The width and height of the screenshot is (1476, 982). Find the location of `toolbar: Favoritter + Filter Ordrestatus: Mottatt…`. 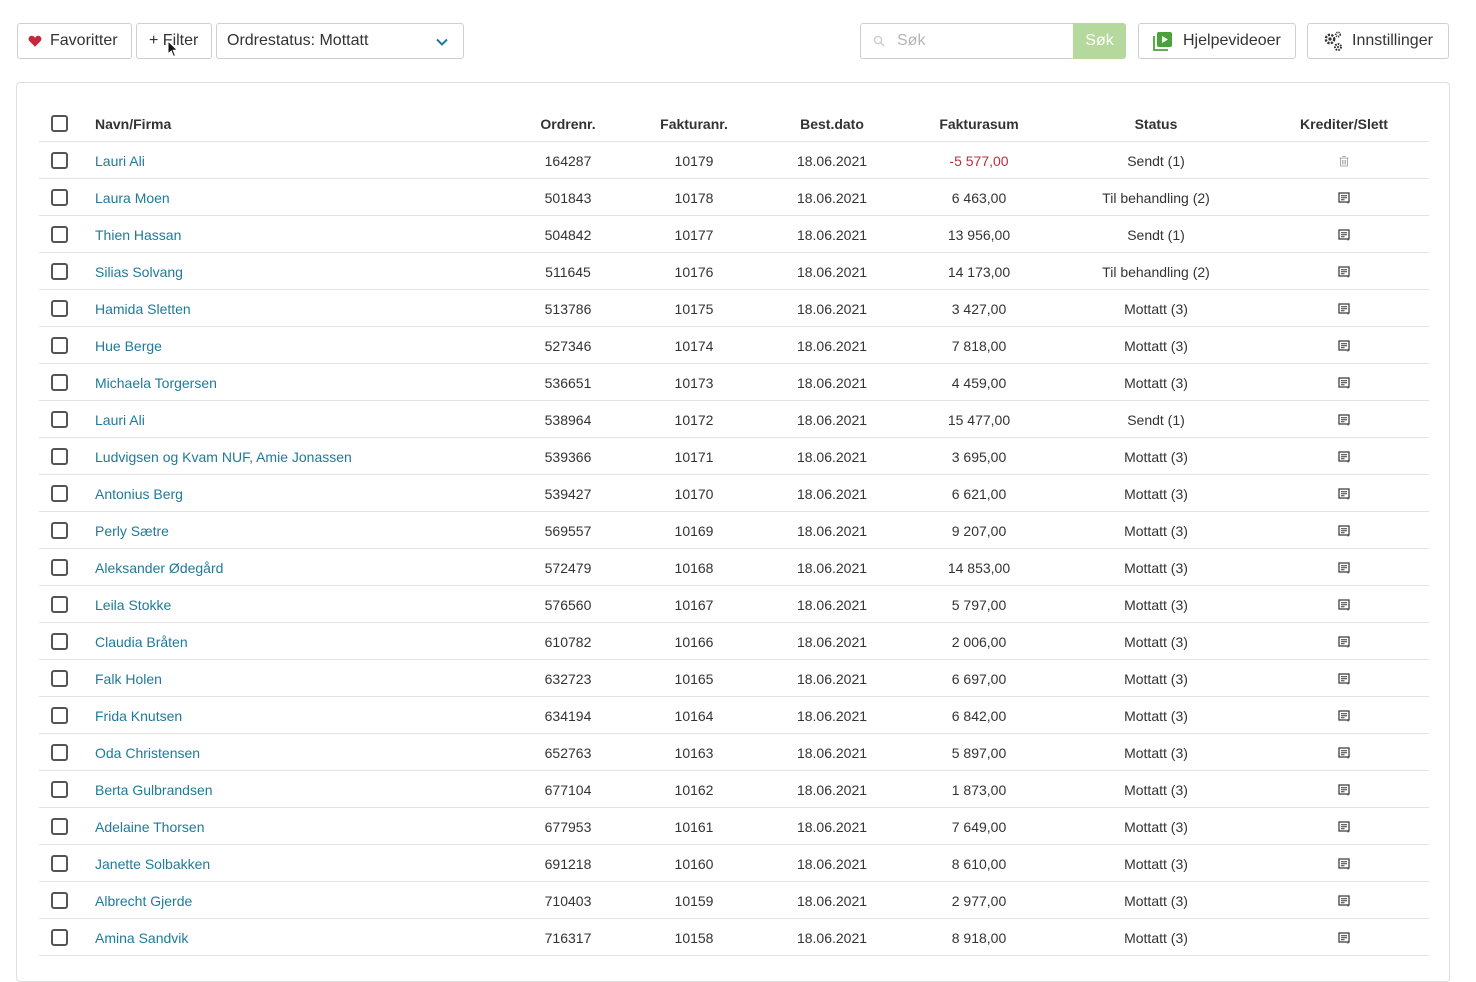

toolbar: Favoritter + Filter Ordrestatus: Mottatt… is located at coordinates (738, 41).